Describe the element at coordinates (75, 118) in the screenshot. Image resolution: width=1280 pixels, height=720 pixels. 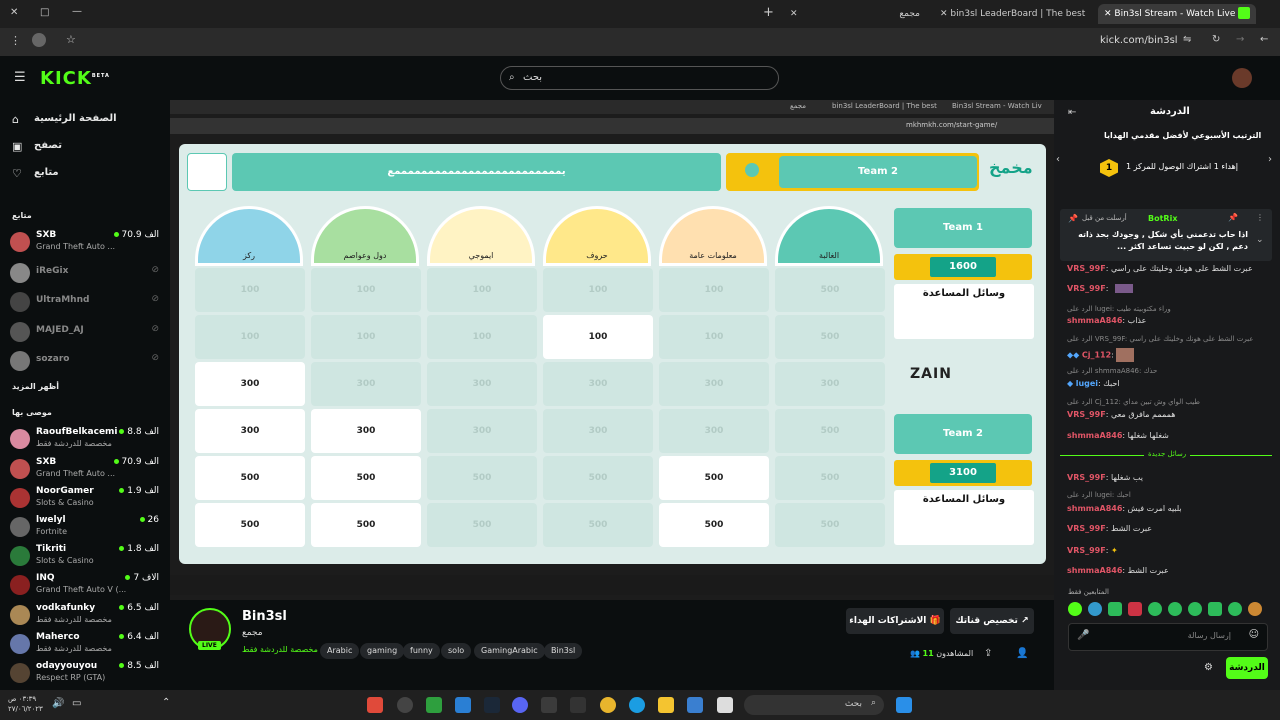
I see `sidebar-item-home: الصفحة الرئيسية` at that location.